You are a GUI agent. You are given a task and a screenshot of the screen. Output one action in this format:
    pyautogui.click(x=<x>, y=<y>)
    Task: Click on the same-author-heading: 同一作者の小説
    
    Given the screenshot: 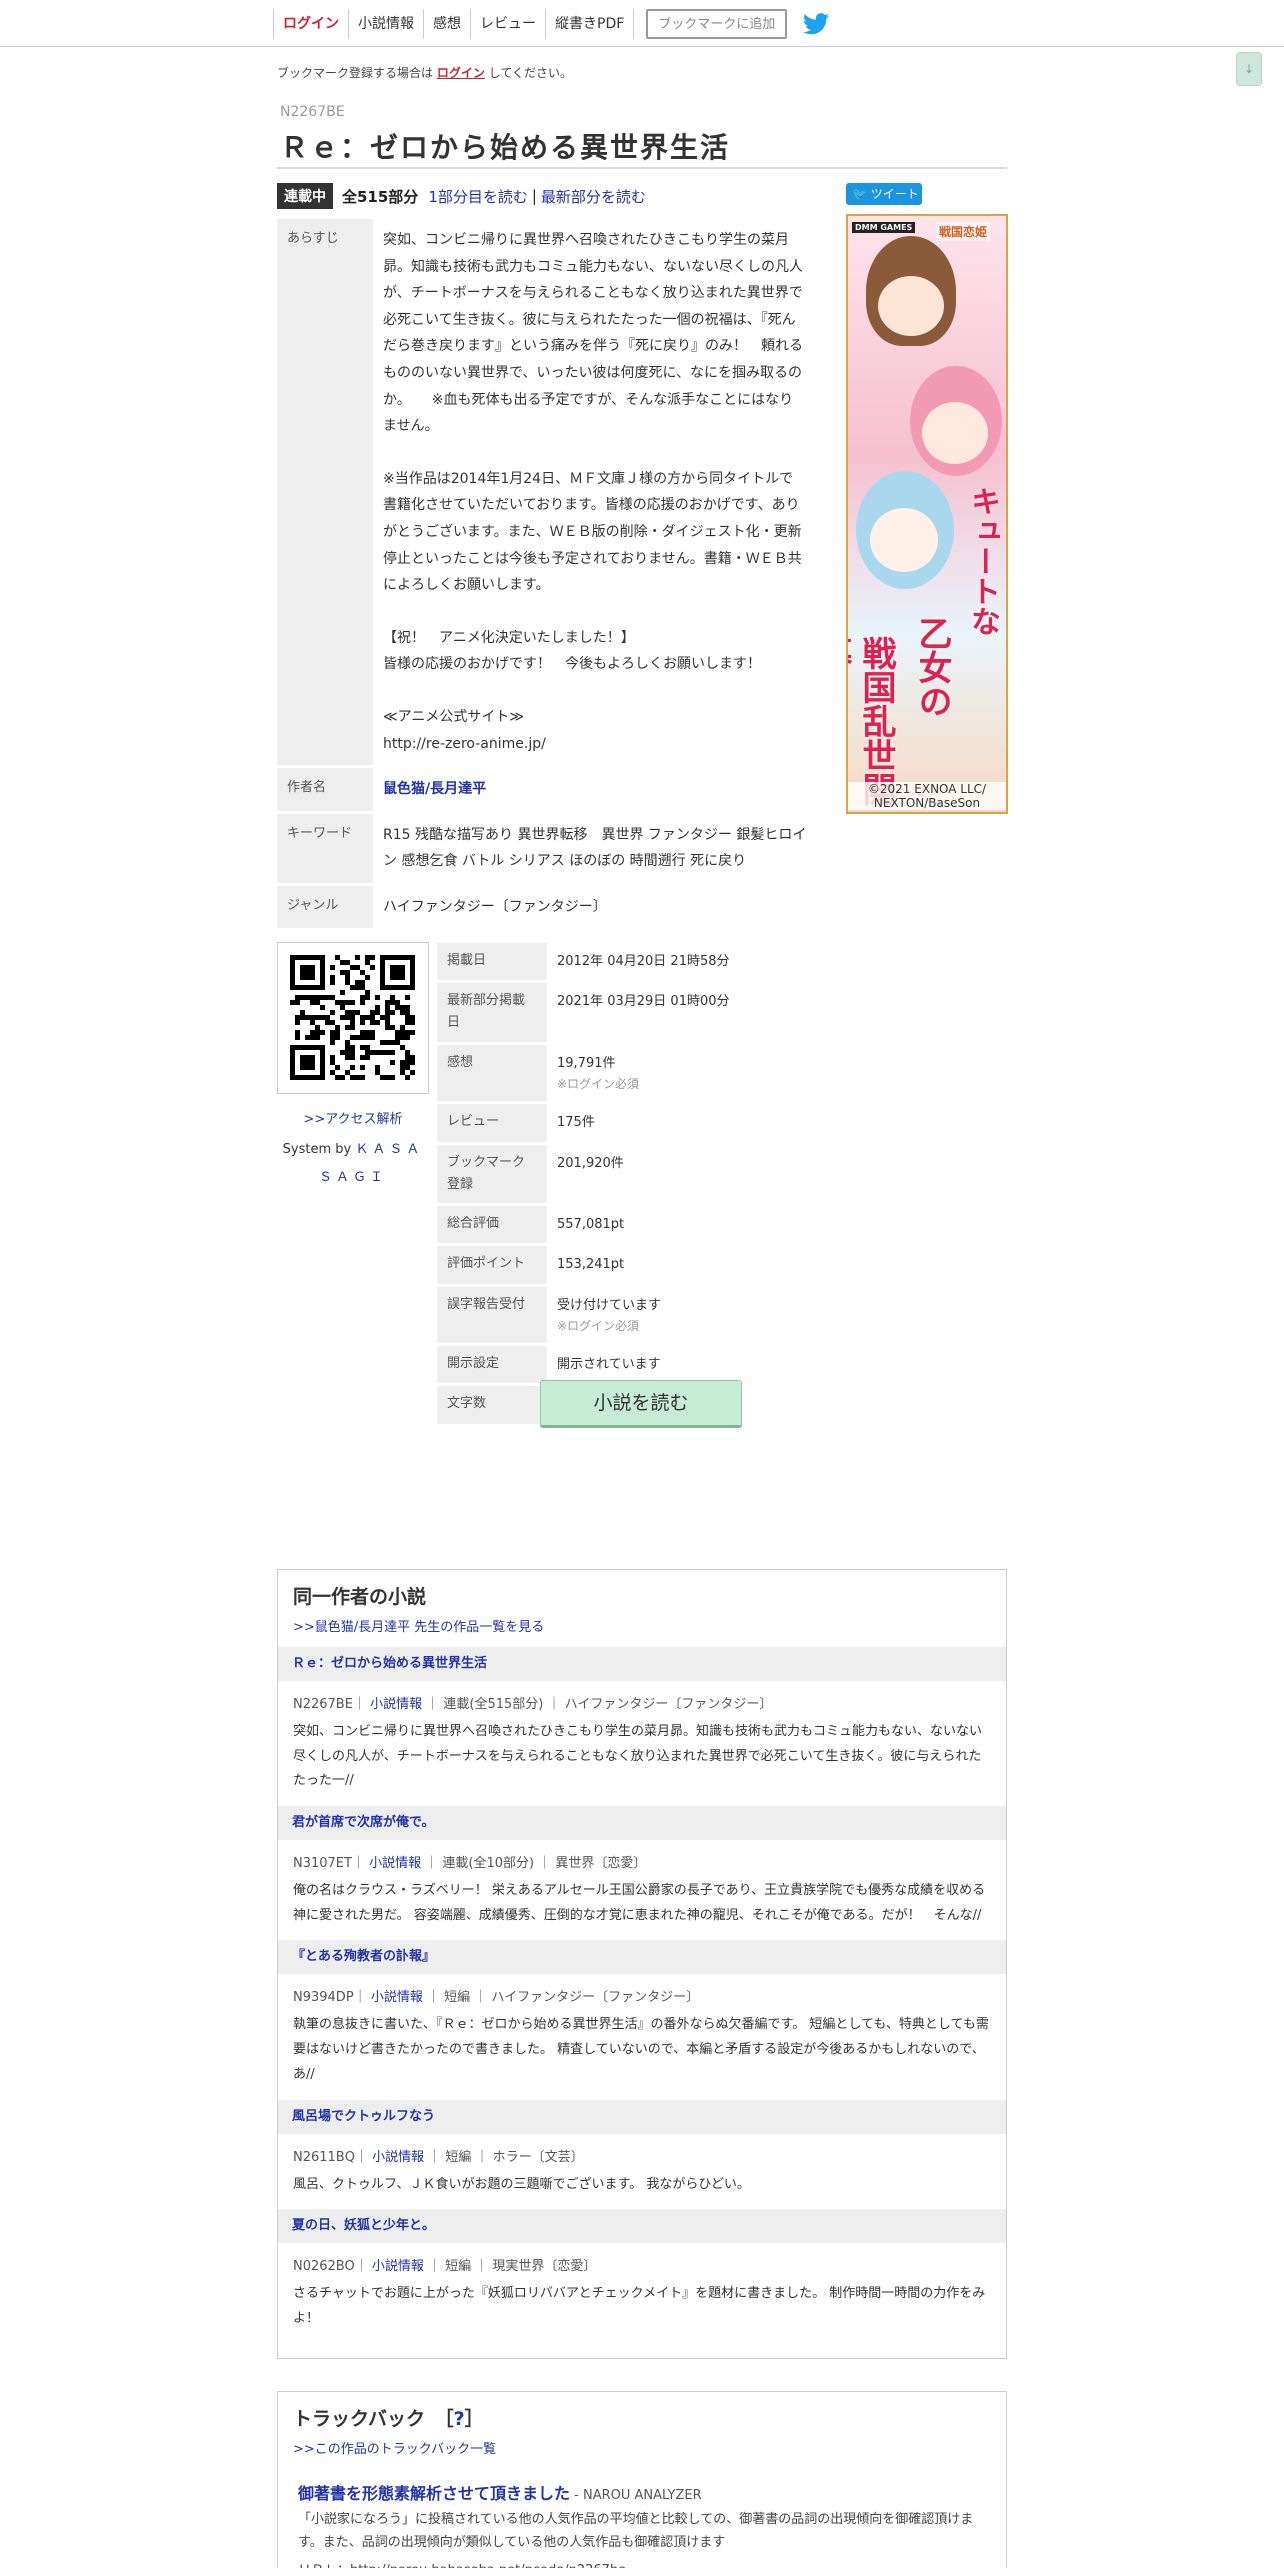 What is the action you would take?
    pyautogui.click(x=360, y=1597)
    